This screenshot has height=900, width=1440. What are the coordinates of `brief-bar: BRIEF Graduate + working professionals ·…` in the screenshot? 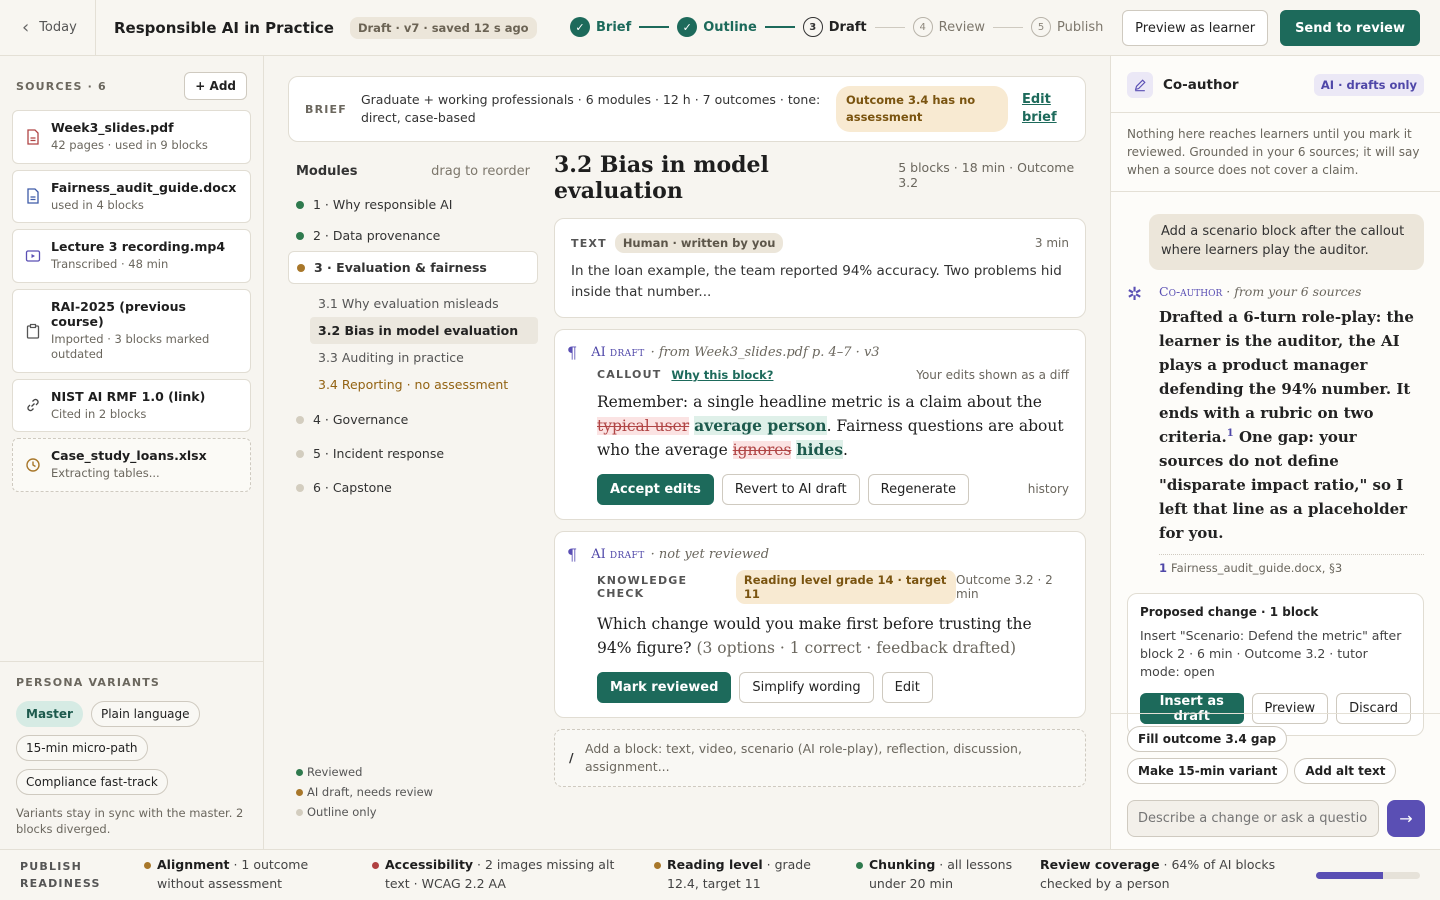 It's located at (687, 109).